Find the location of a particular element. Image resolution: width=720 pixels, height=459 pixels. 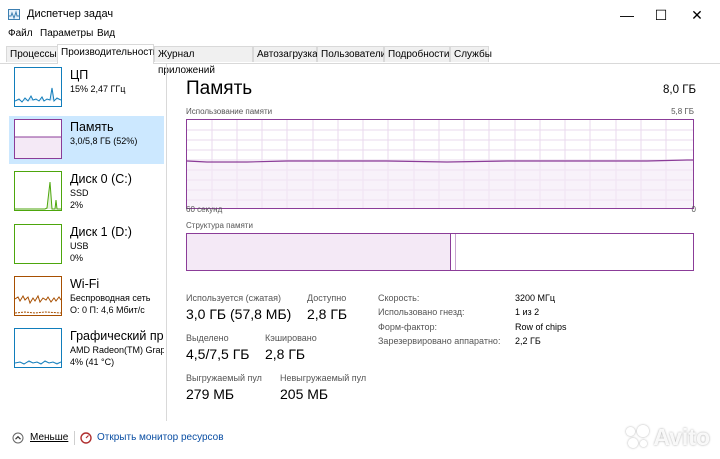

speed-label: Скорость: is located at coordinates (399, 298).